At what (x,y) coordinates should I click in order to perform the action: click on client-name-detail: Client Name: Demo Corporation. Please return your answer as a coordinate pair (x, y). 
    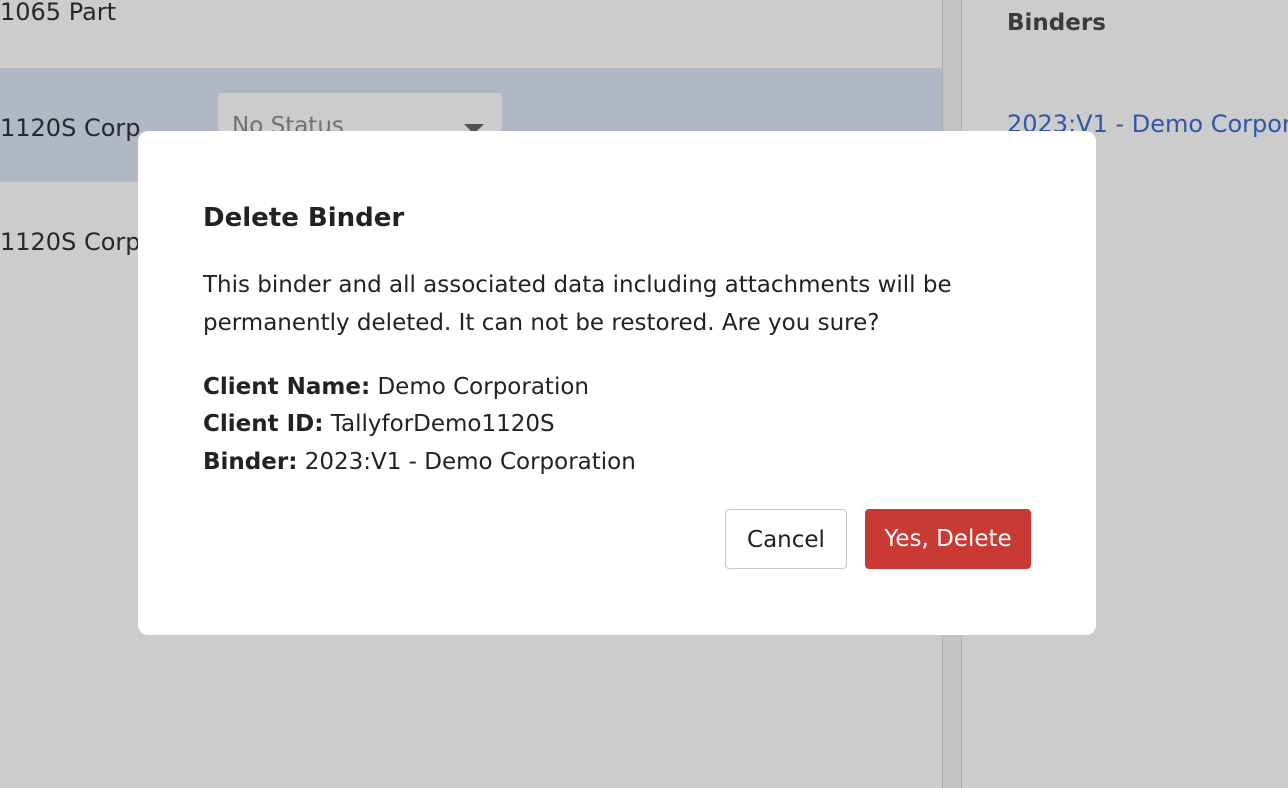
    Looking at the image, I should click on (396, 387).